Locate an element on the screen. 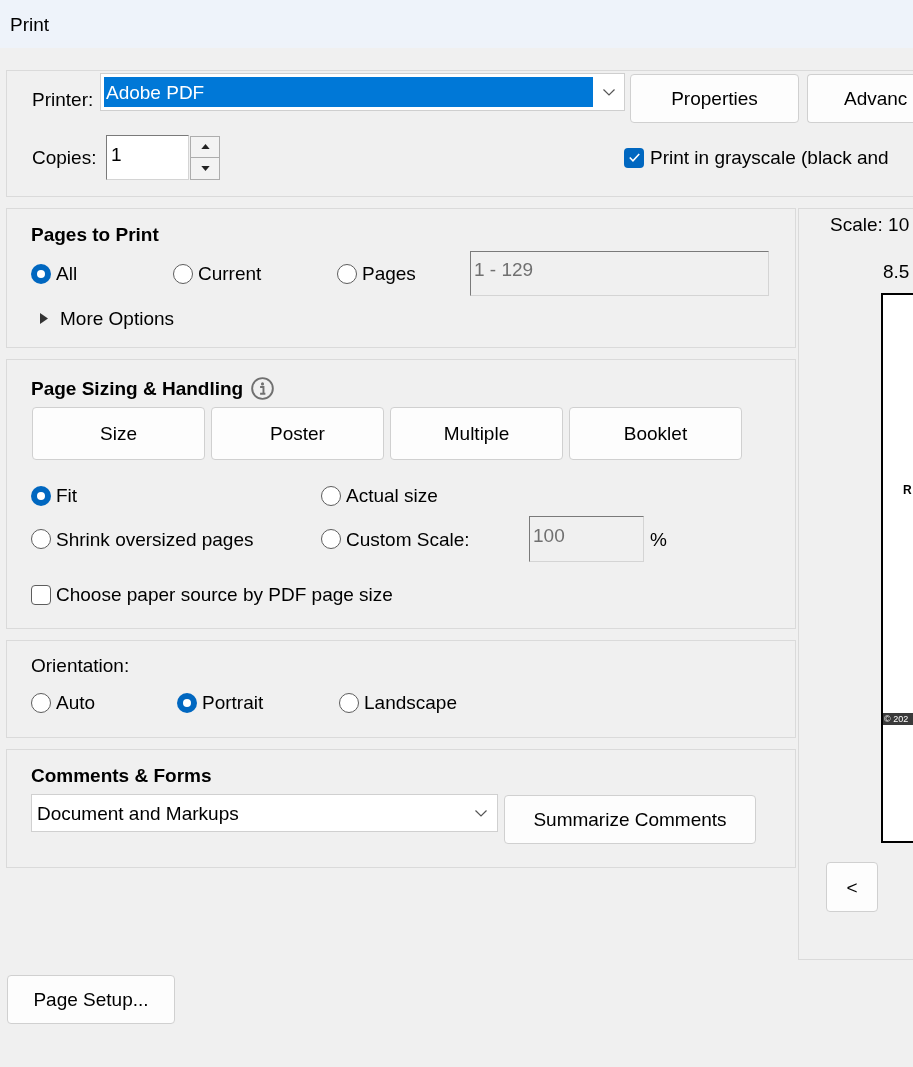 This screenshot has width=913, height=1067. sizing-mode-button: Booklet is located at coordinates (655, 433).